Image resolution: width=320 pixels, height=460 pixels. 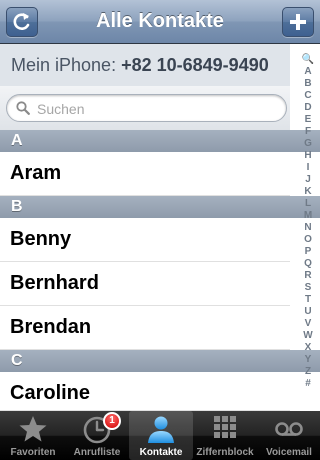 I want to click on tab-label: Kontakte, so click(x=161, y=452).